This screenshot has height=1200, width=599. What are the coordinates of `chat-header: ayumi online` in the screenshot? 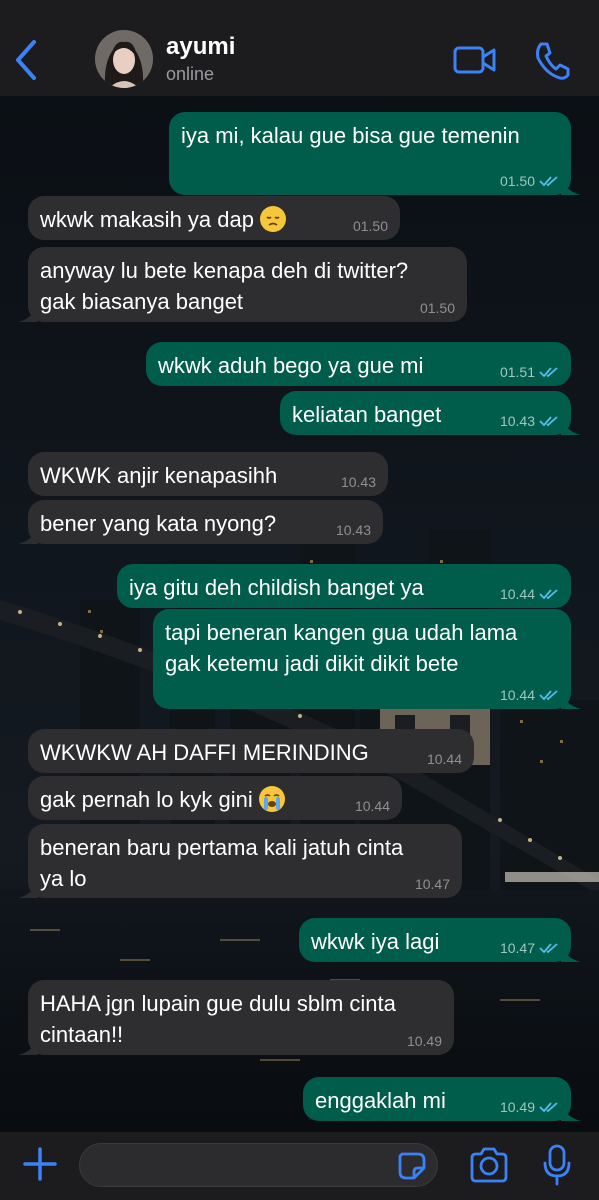 It's located at (299, 48).